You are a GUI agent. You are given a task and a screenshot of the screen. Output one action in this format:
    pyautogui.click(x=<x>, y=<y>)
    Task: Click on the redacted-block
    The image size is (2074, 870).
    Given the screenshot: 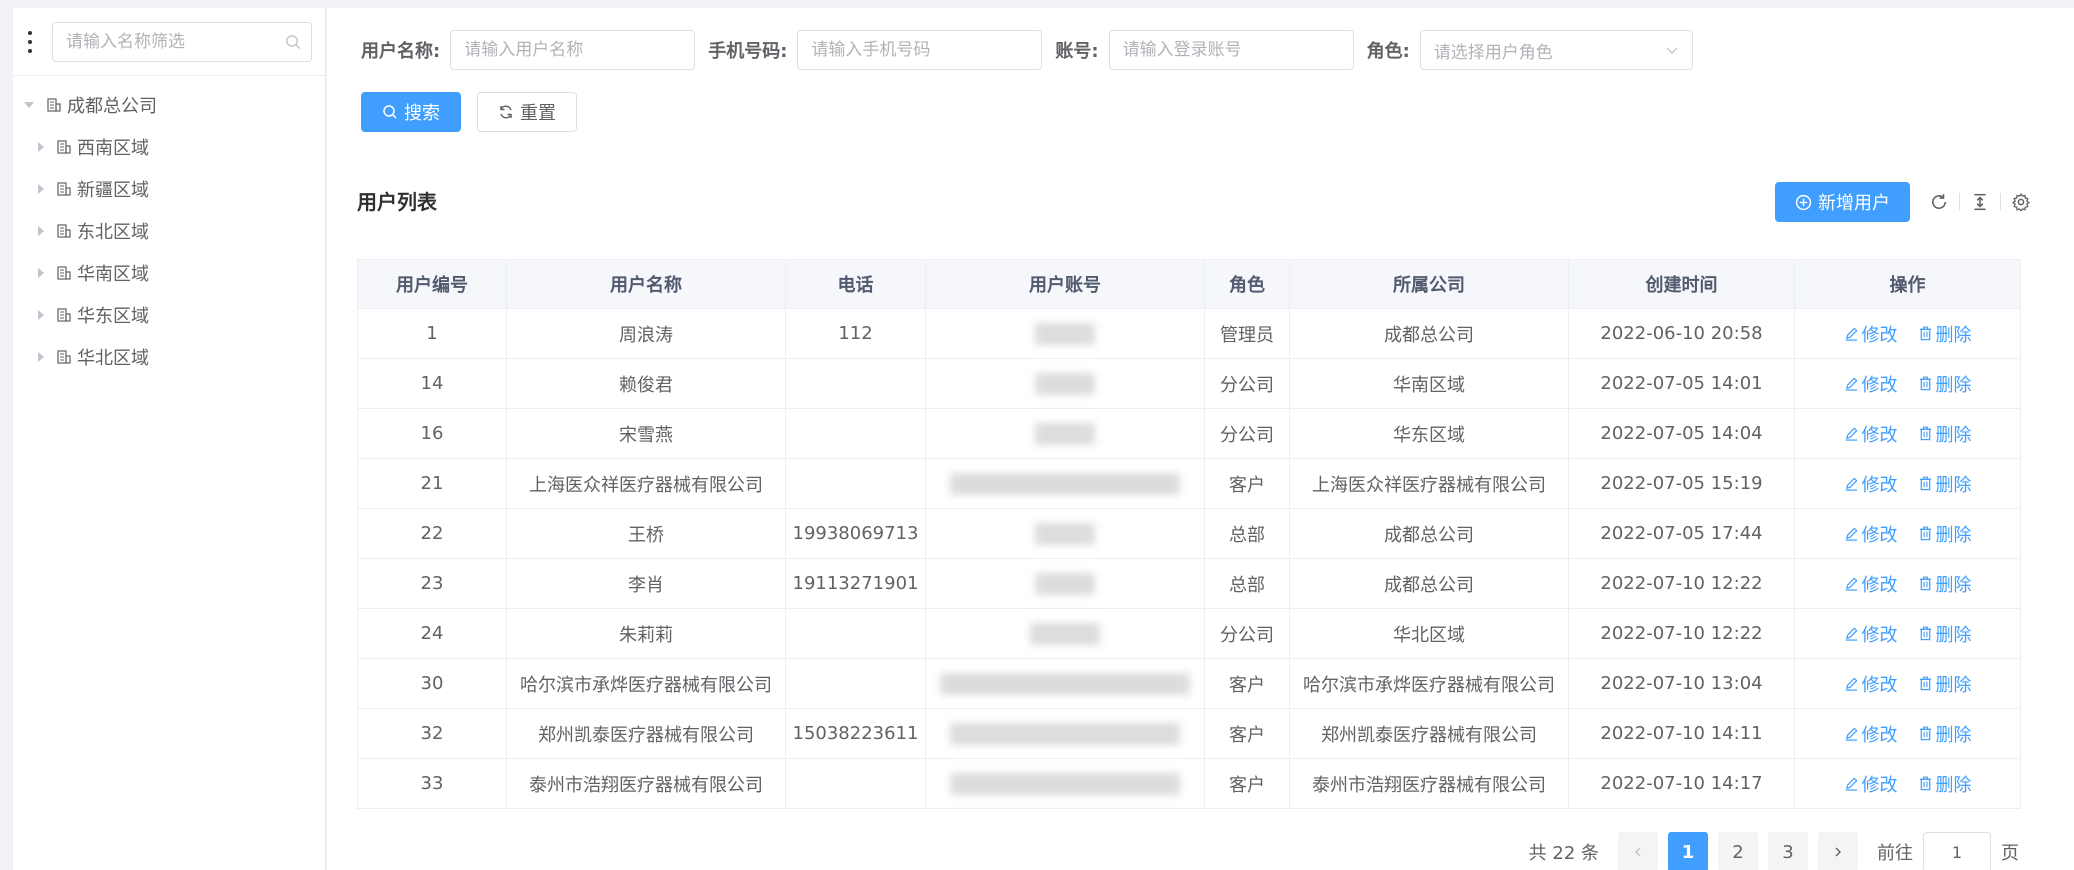 What is the action you would take?
    pyautogui.click(x=1065, y=383)
    